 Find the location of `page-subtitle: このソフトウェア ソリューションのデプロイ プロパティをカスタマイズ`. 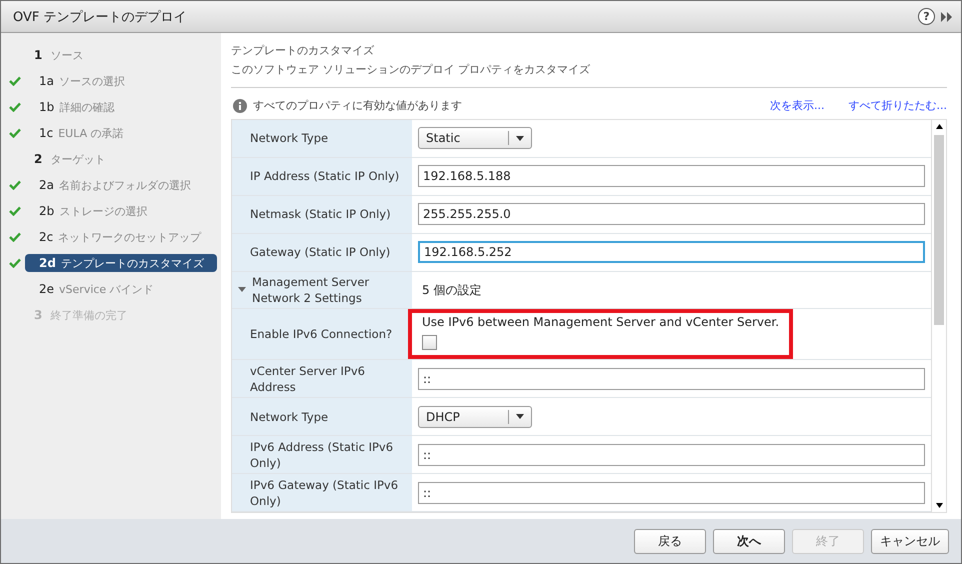

page-subtitle: このソフトウェア ソリューションのデプロイ プロパティをカスタマイズ is located at coordinates (411, 70).